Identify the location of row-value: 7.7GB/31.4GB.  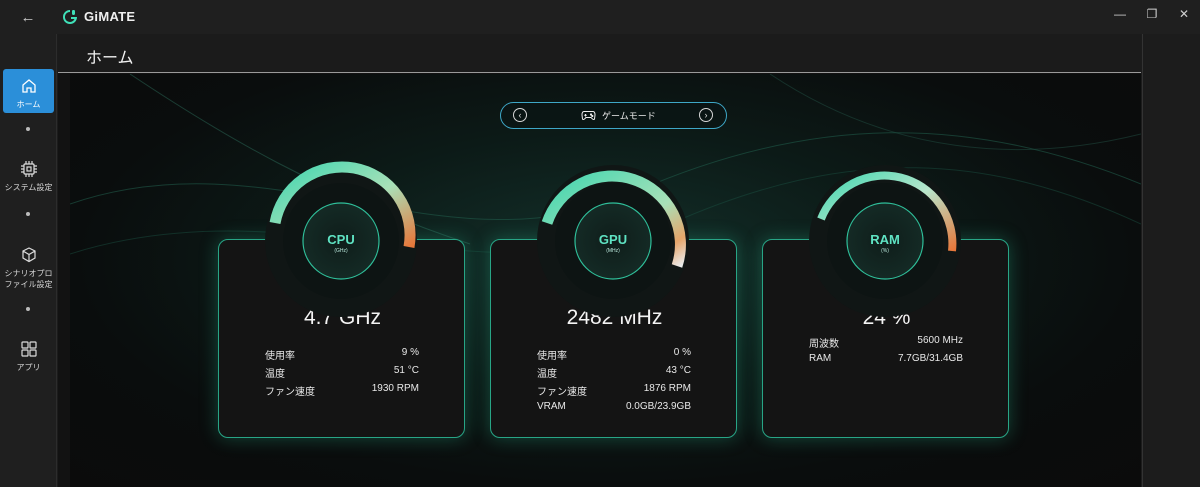
(930, 358).